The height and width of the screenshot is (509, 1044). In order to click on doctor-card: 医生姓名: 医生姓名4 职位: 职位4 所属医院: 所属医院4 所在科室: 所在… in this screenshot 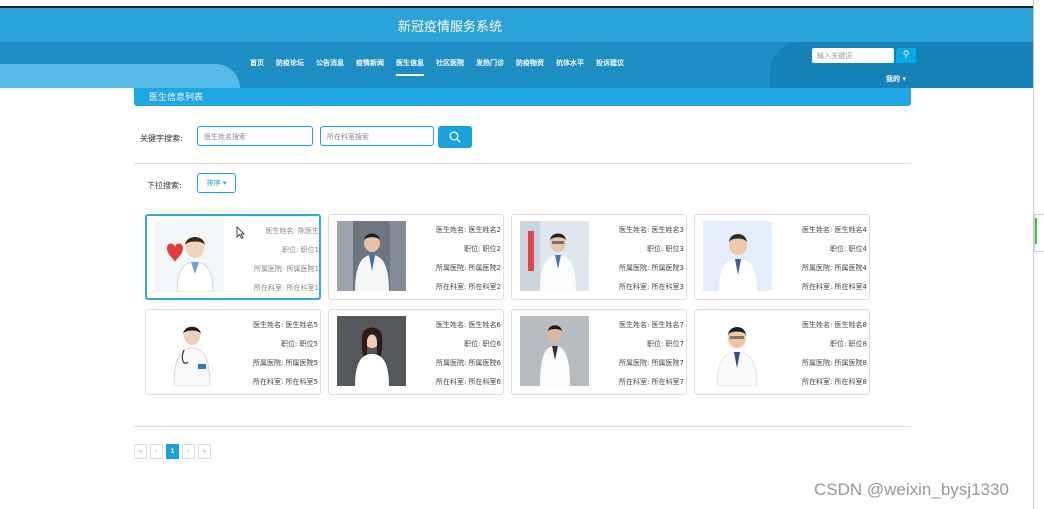, I will do `click(782, 257)`.